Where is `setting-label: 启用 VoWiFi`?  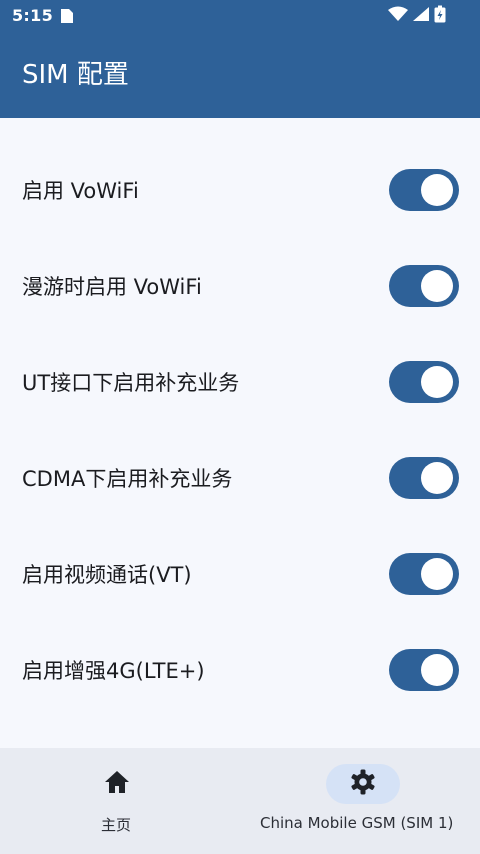 setting-label: 启用 VoWiFi is located at coordinates (80, 191).